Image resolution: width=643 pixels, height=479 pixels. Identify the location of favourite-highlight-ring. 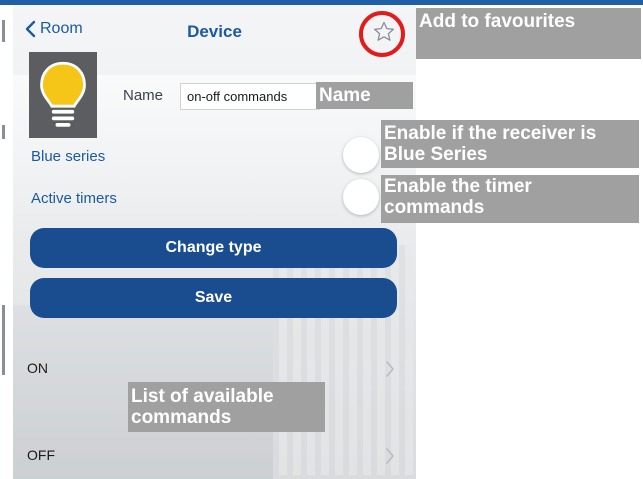
(382, 34).